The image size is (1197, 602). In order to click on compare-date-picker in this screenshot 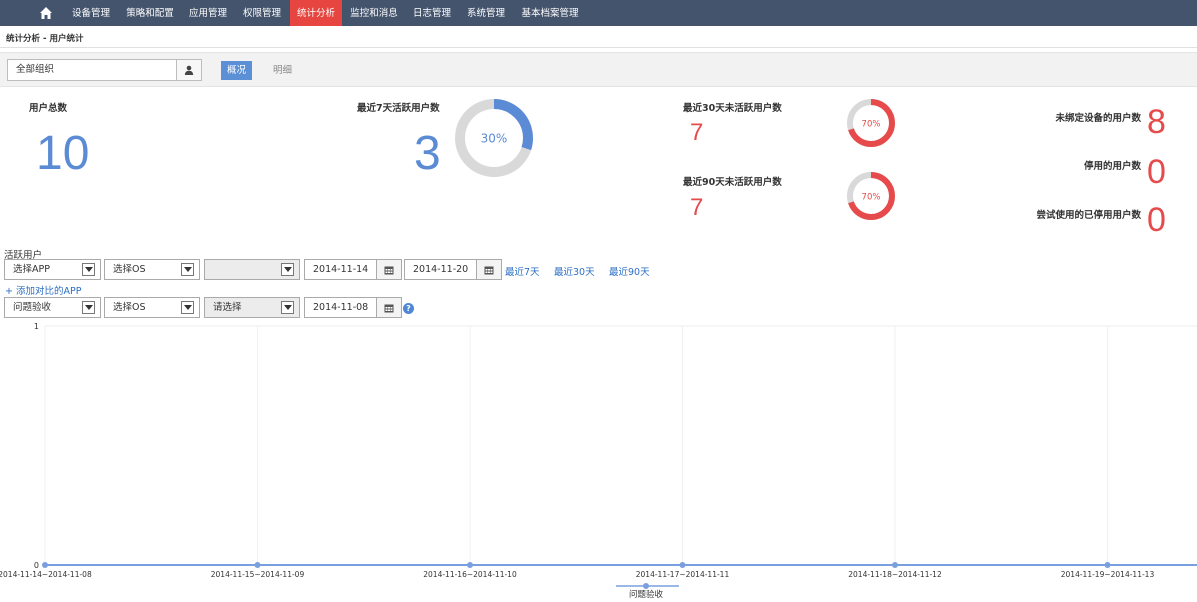, I will do `click(389, 307)`.